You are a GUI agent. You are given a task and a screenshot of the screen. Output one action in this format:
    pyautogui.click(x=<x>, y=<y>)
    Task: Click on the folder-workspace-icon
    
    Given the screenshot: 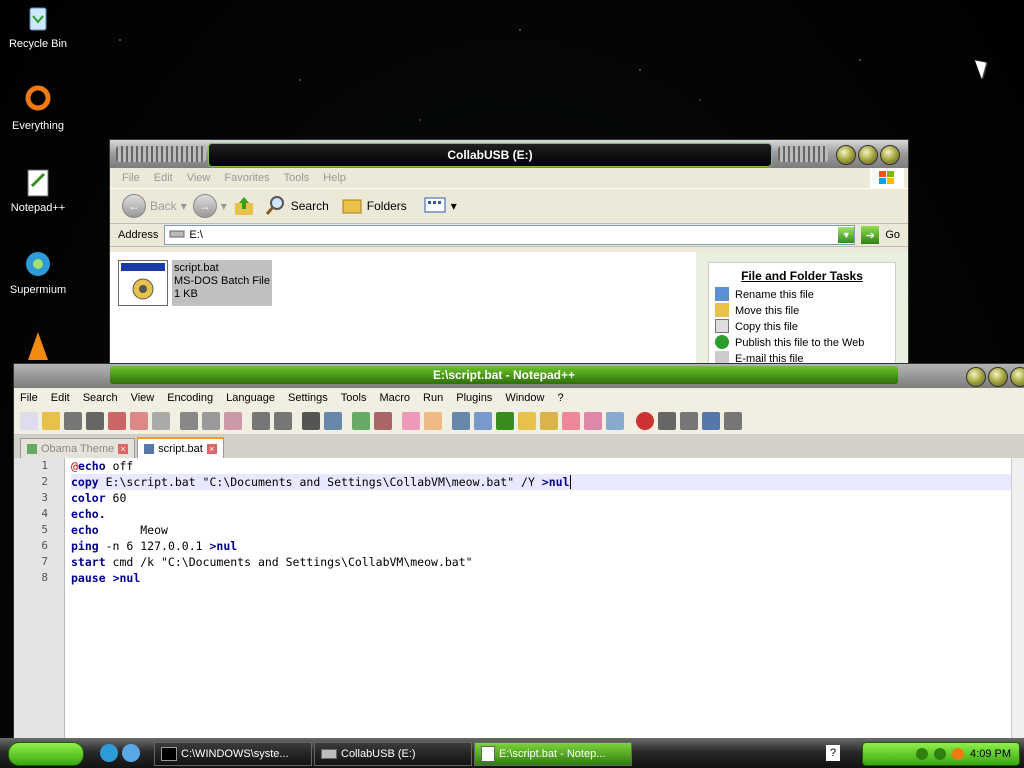 What is the action you would take?
    pyautogui.click(x=593, y=421)
    